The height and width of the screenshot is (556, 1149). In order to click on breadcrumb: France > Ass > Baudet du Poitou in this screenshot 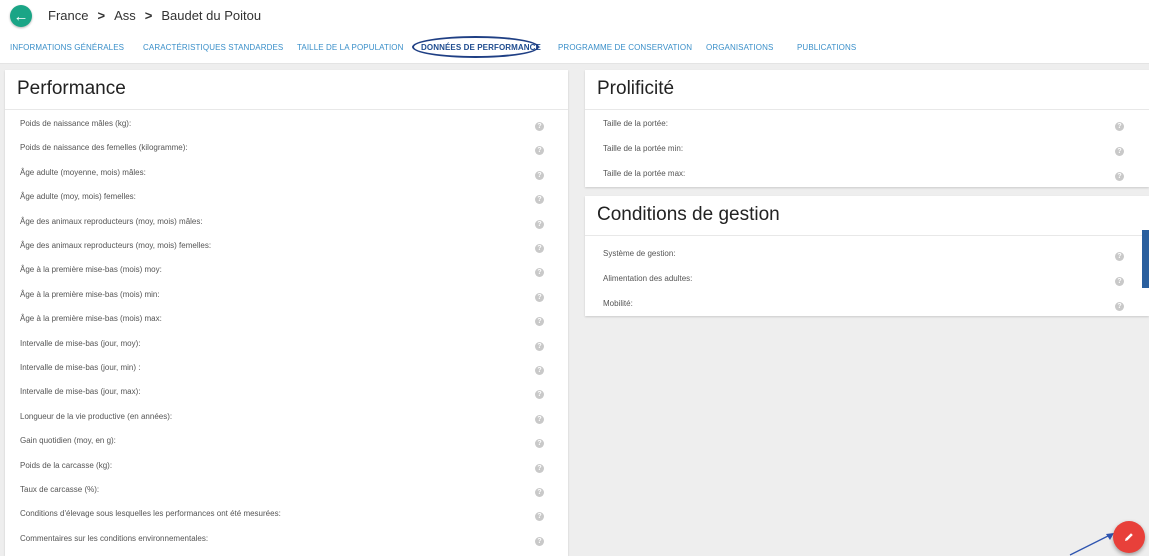, I will do `click(154, 15)`.